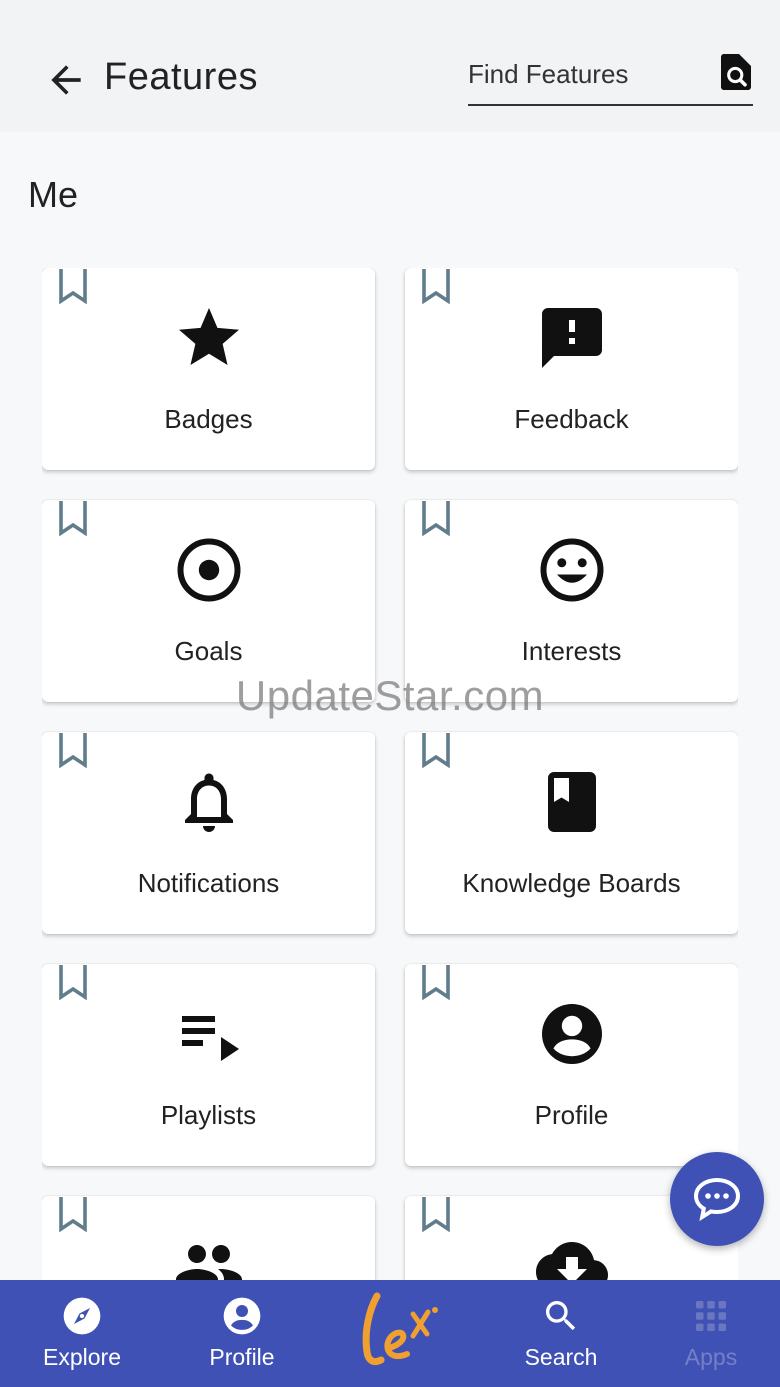 The width and height of the screenshot is (780, 1387). What do you see at coordinates (242, 1316) in the screenshot?
I see `person-icon` at bounding box center [242, 1316].